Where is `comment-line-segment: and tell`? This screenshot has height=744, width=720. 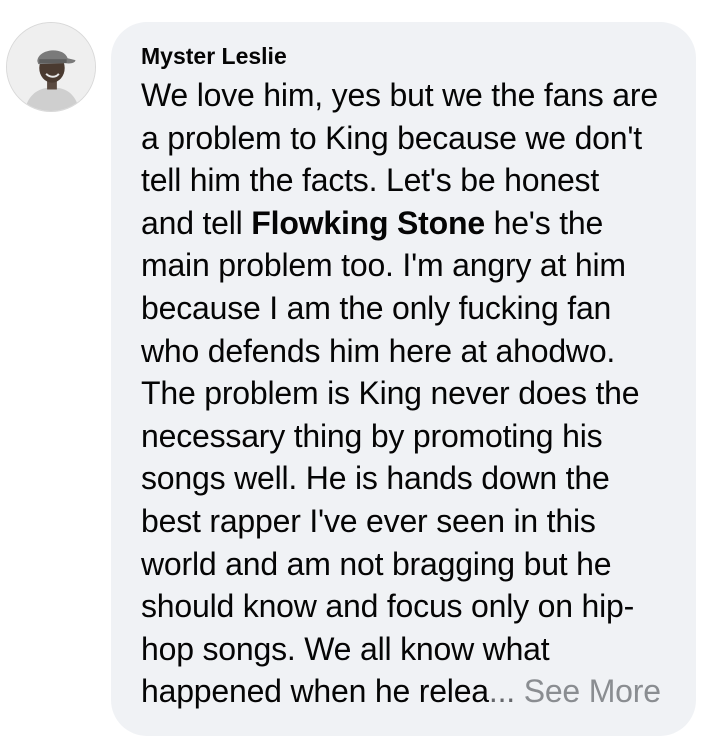
comment-line-segment: and tell is located at coordinates (196, 222).